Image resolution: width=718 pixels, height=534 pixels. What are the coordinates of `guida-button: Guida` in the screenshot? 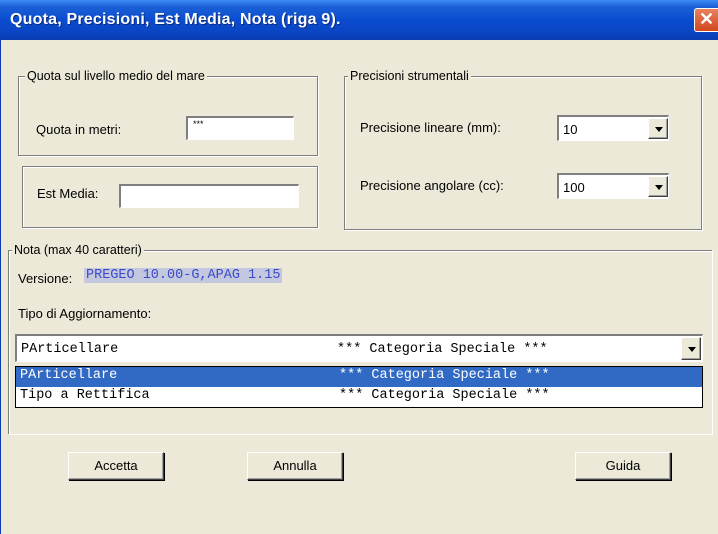 It's located at (623, 466).